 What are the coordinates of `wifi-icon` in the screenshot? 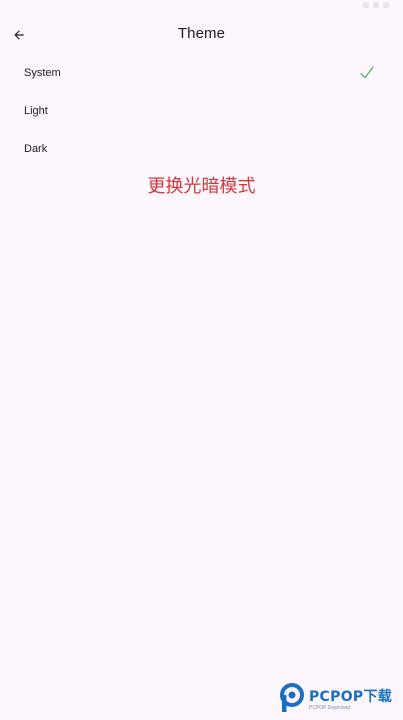 It's located at (376, 5).